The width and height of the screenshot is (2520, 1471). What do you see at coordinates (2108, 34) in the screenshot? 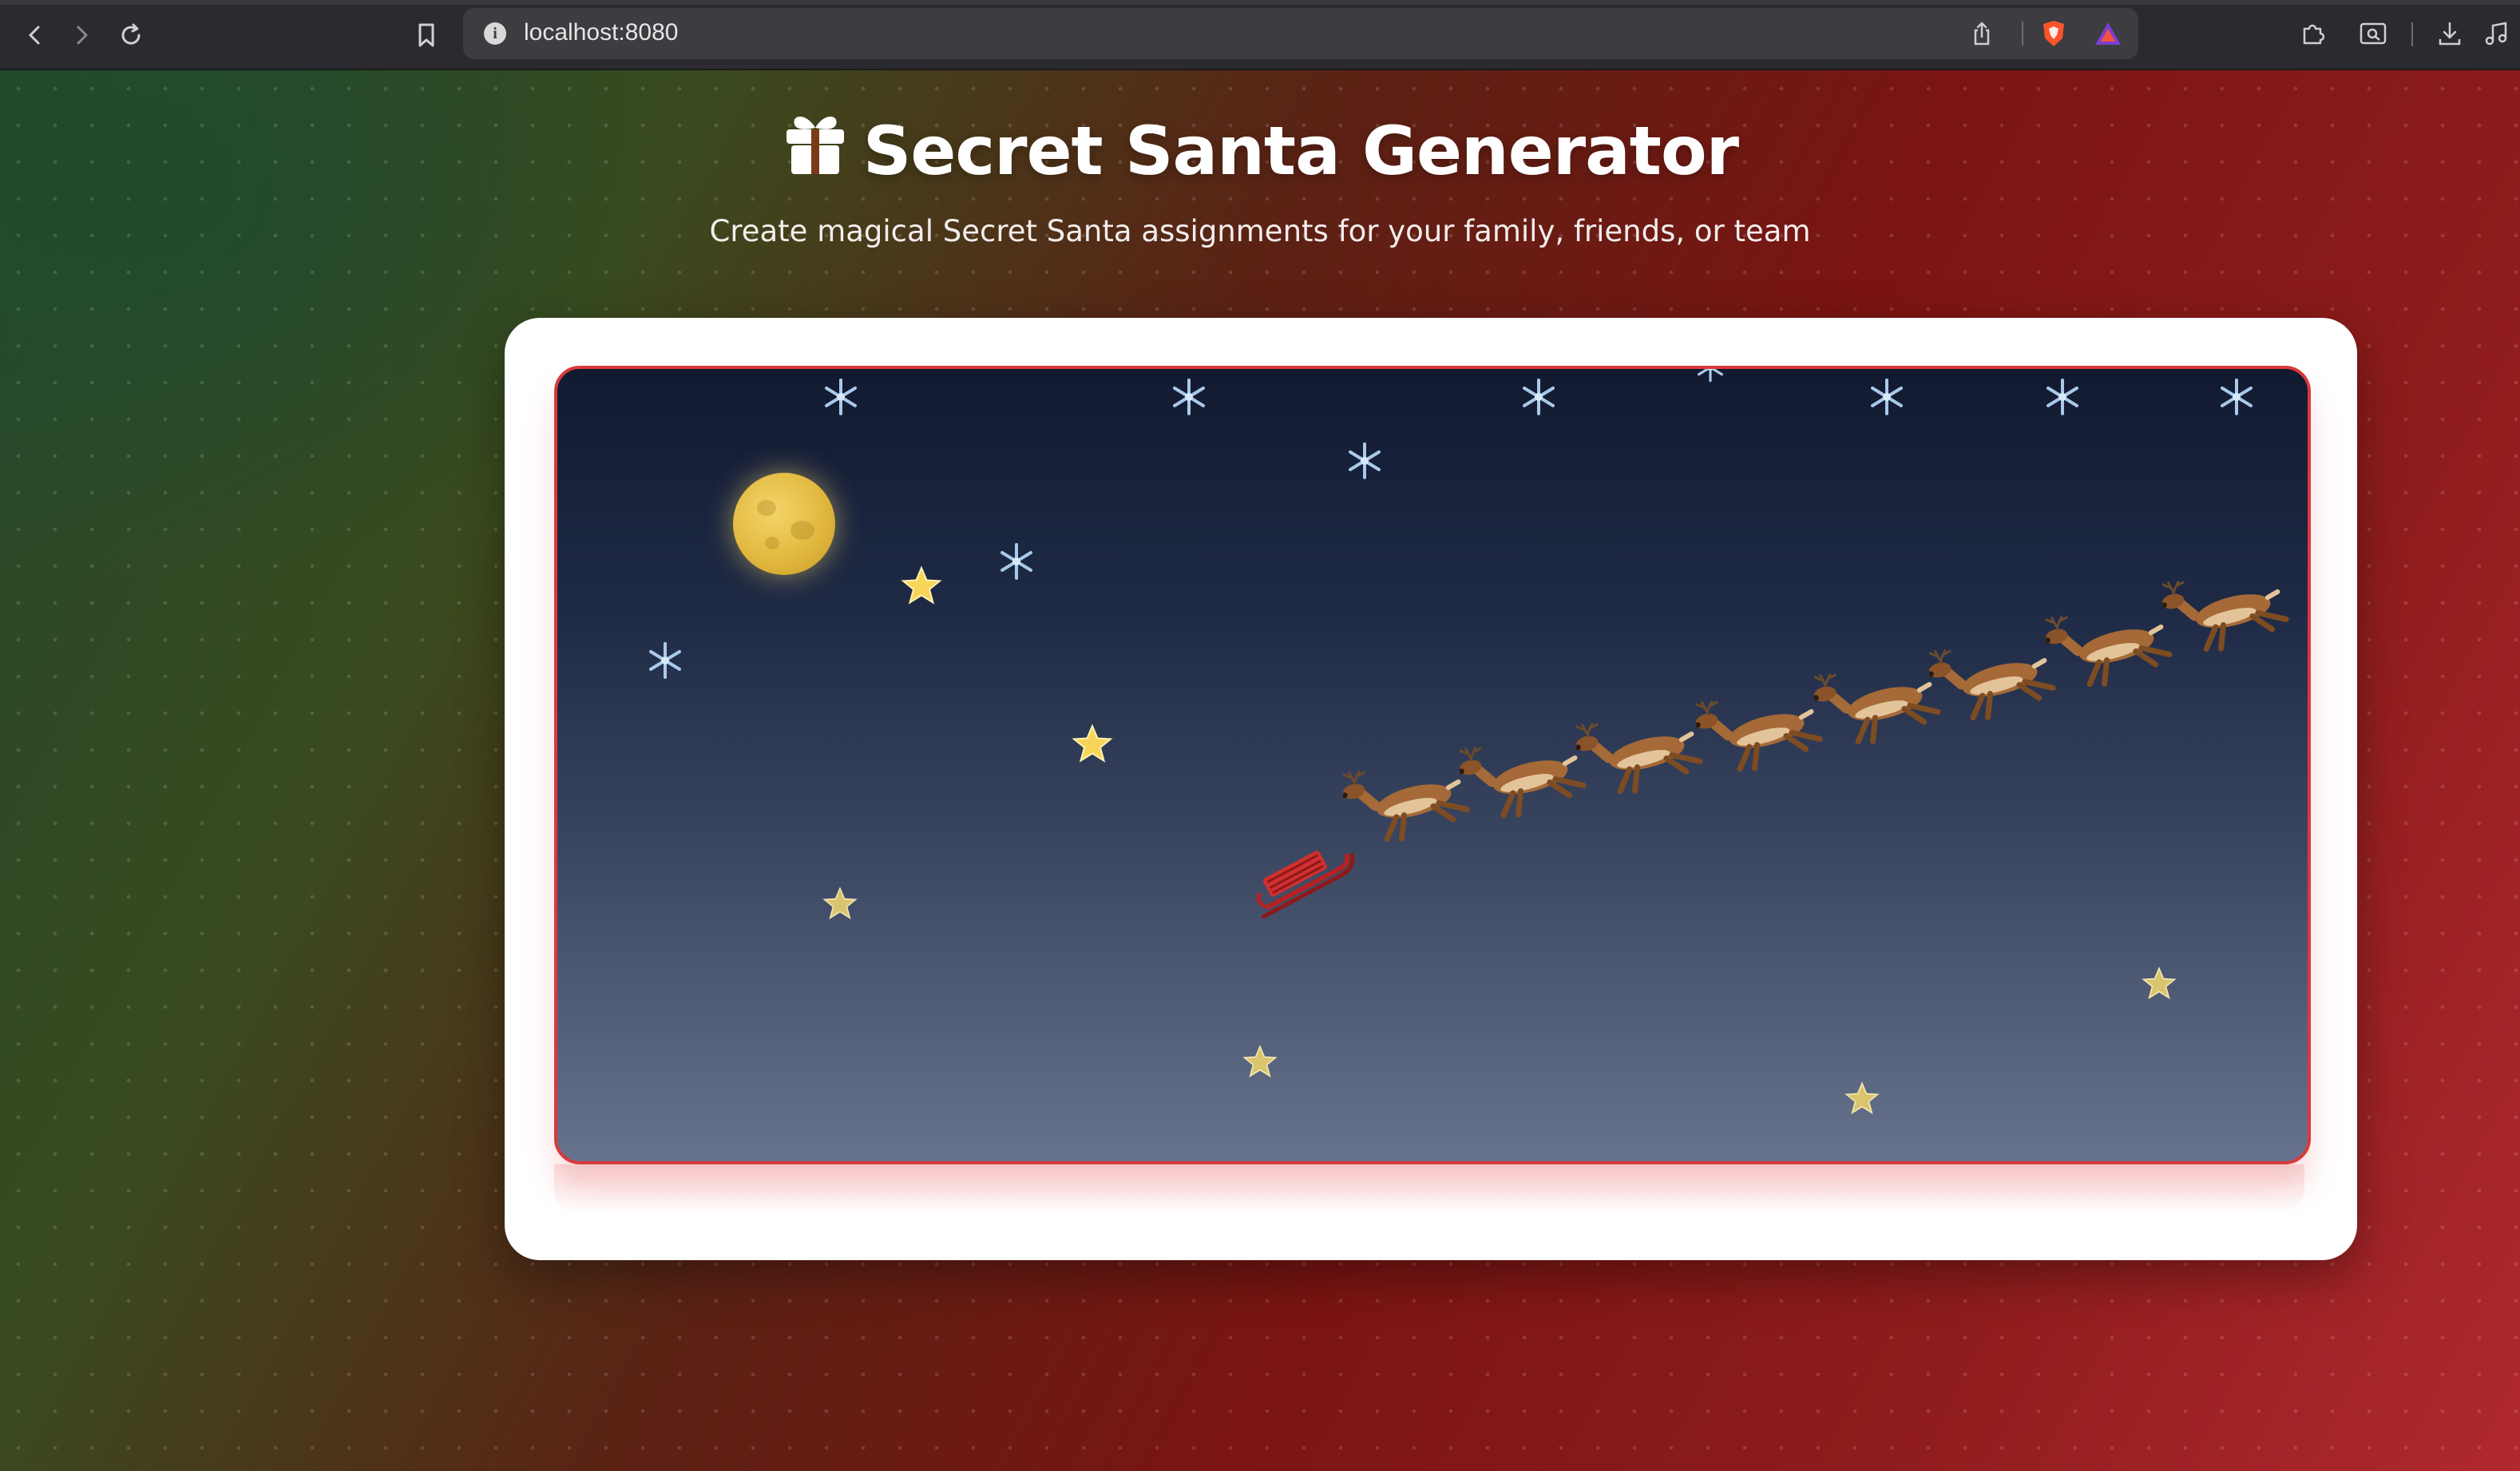
I see `brave-rewards-icon` at bounding box center [2108, 34].